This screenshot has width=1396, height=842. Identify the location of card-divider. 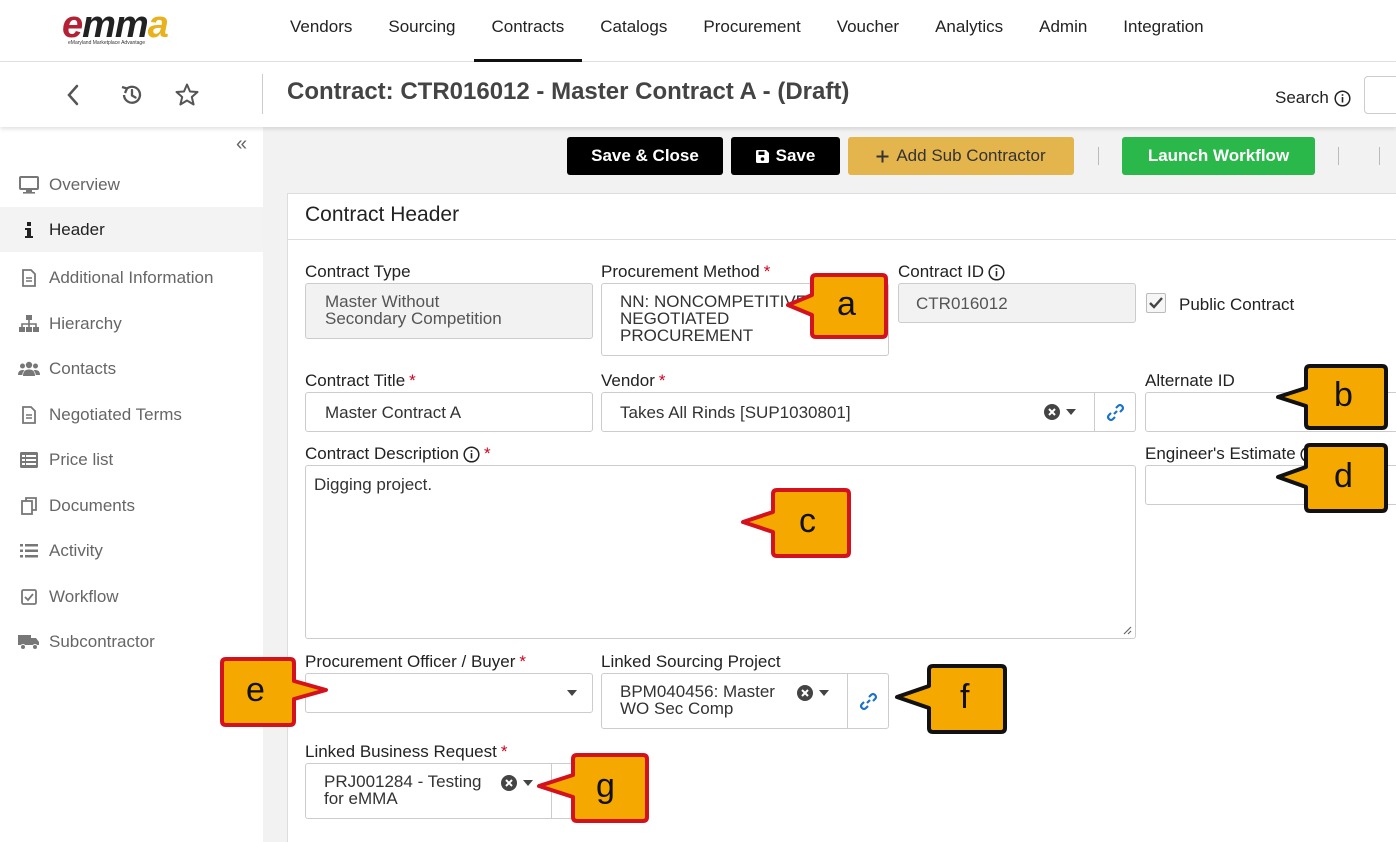
(842, 239).